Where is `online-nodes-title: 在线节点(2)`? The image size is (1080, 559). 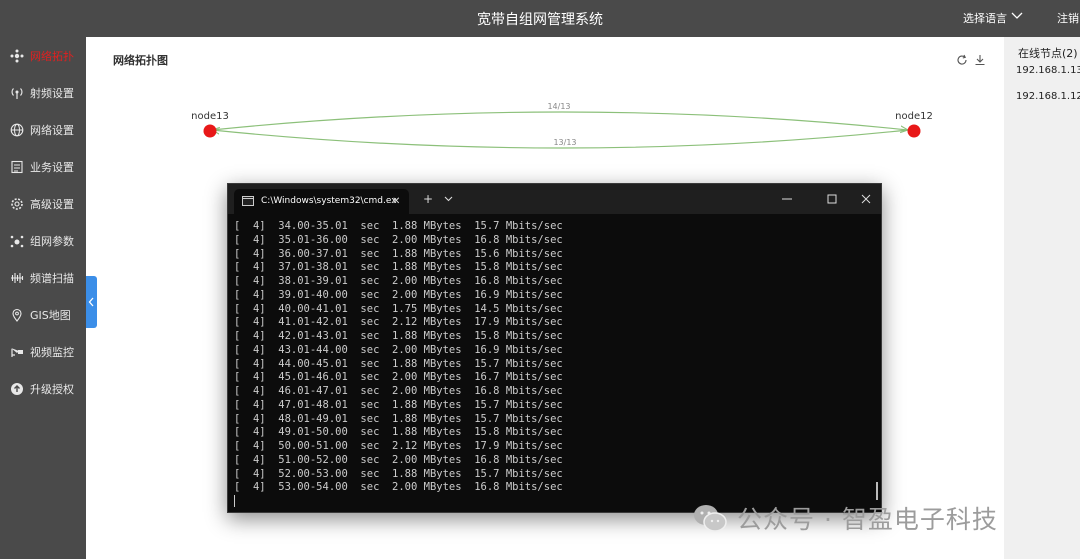 online-nodes-title: 在线节点(2) is located at coordinates (1048, 53).